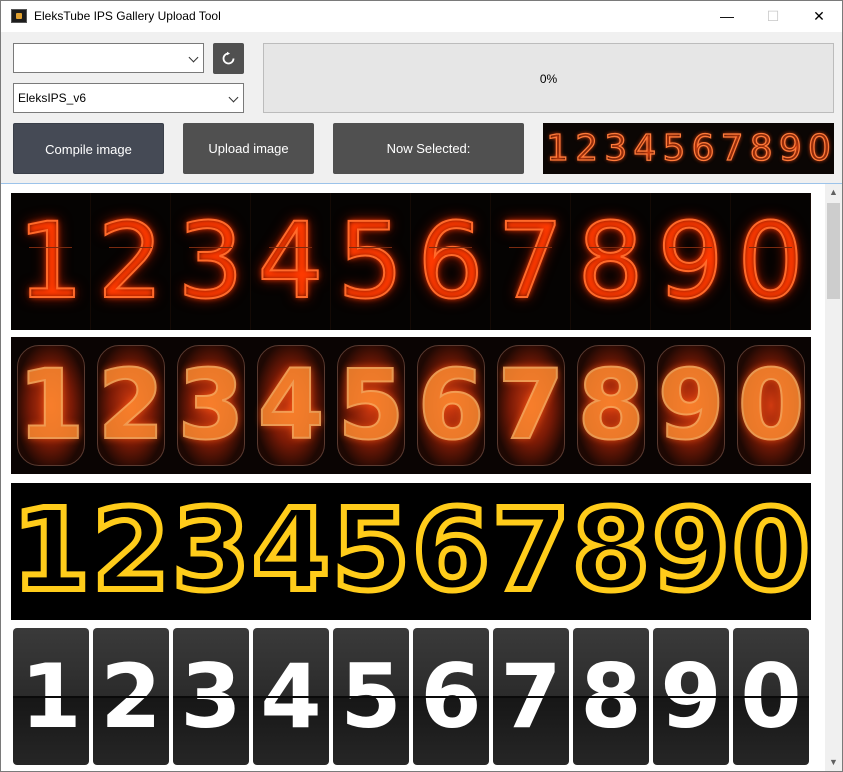 The image size is (843, 772). I want to click on close-button: ✕, so click(819, 16).